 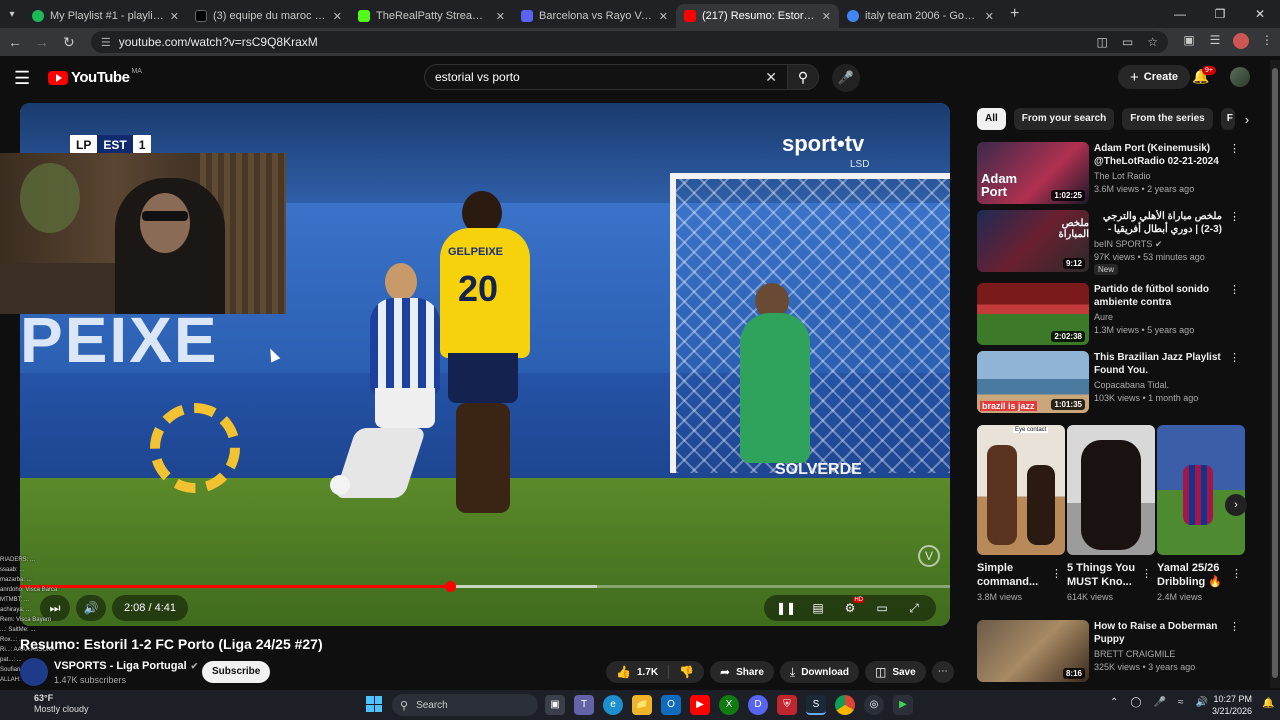 What do you see at coordinates (1135, 702) in the screenshot?
I see `vpn-icon: ◯` at bounding box center [1135, 702].